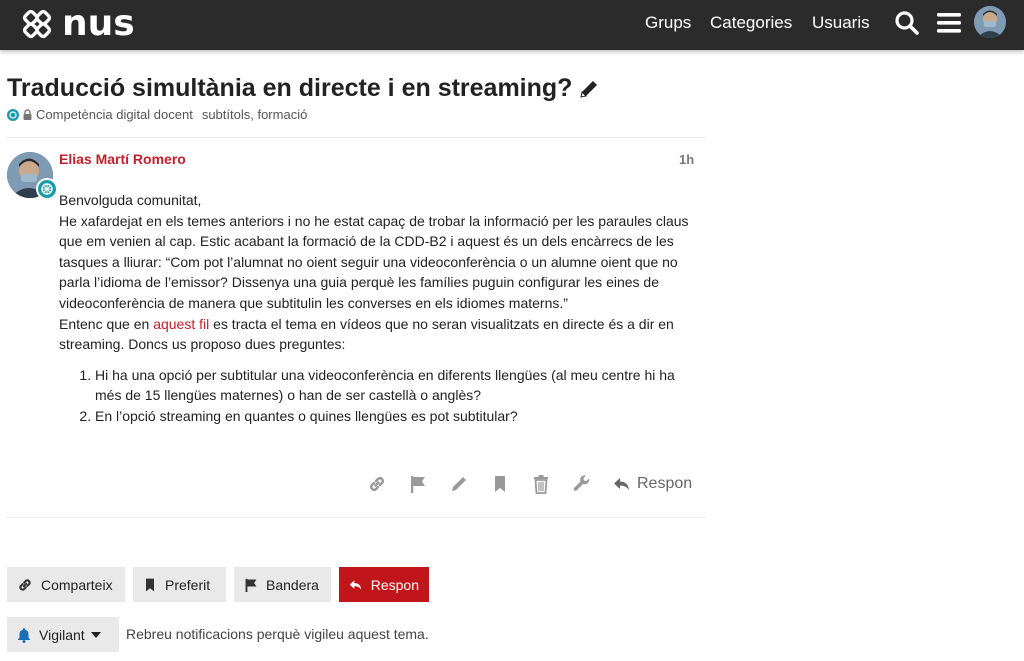 The width and height of the screenshot is (1024, 661). I want to click on user-avatar, so click(990, 22).